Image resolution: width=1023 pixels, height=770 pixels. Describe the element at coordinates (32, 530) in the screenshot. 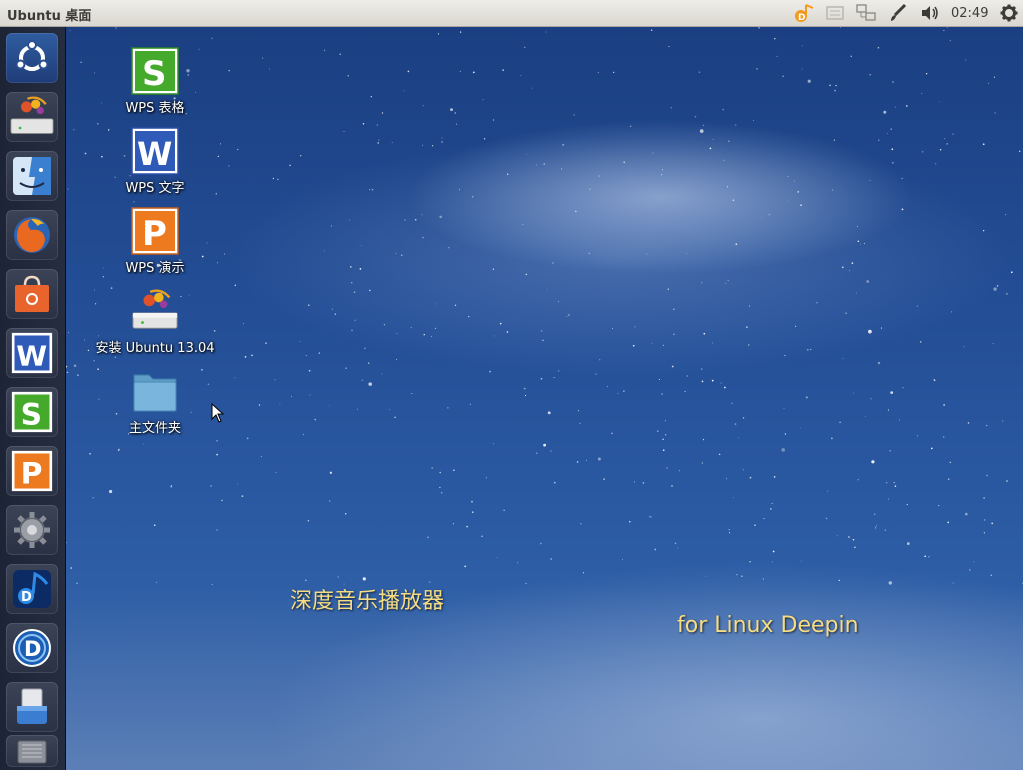

I see `launcher-item-system-settings` at that location.